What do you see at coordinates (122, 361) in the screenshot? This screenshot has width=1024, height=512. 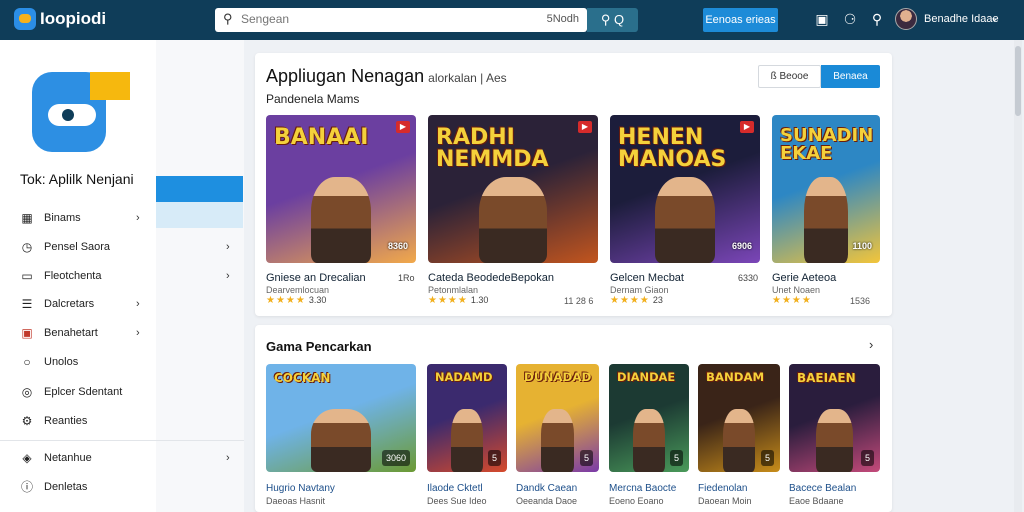 I see `sidebar-item-unolos: ○ Unolos` at bounding box center [122, 361].